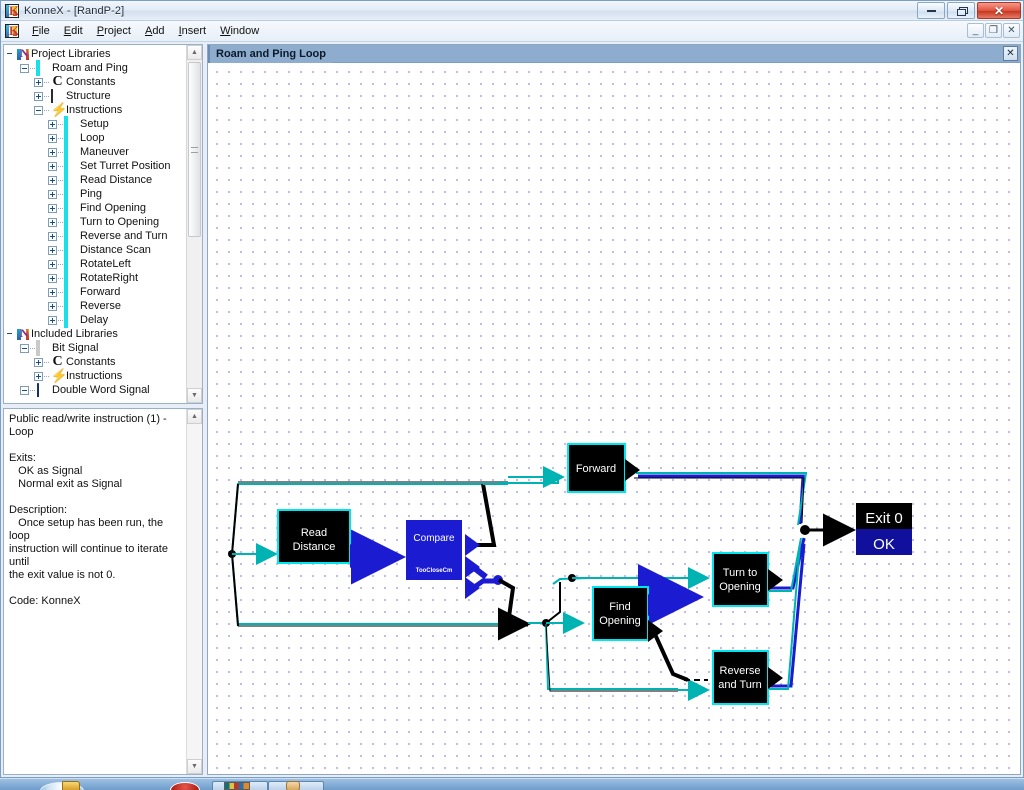  I want to click on mdi-minimize-button: _, so click(975, 30).